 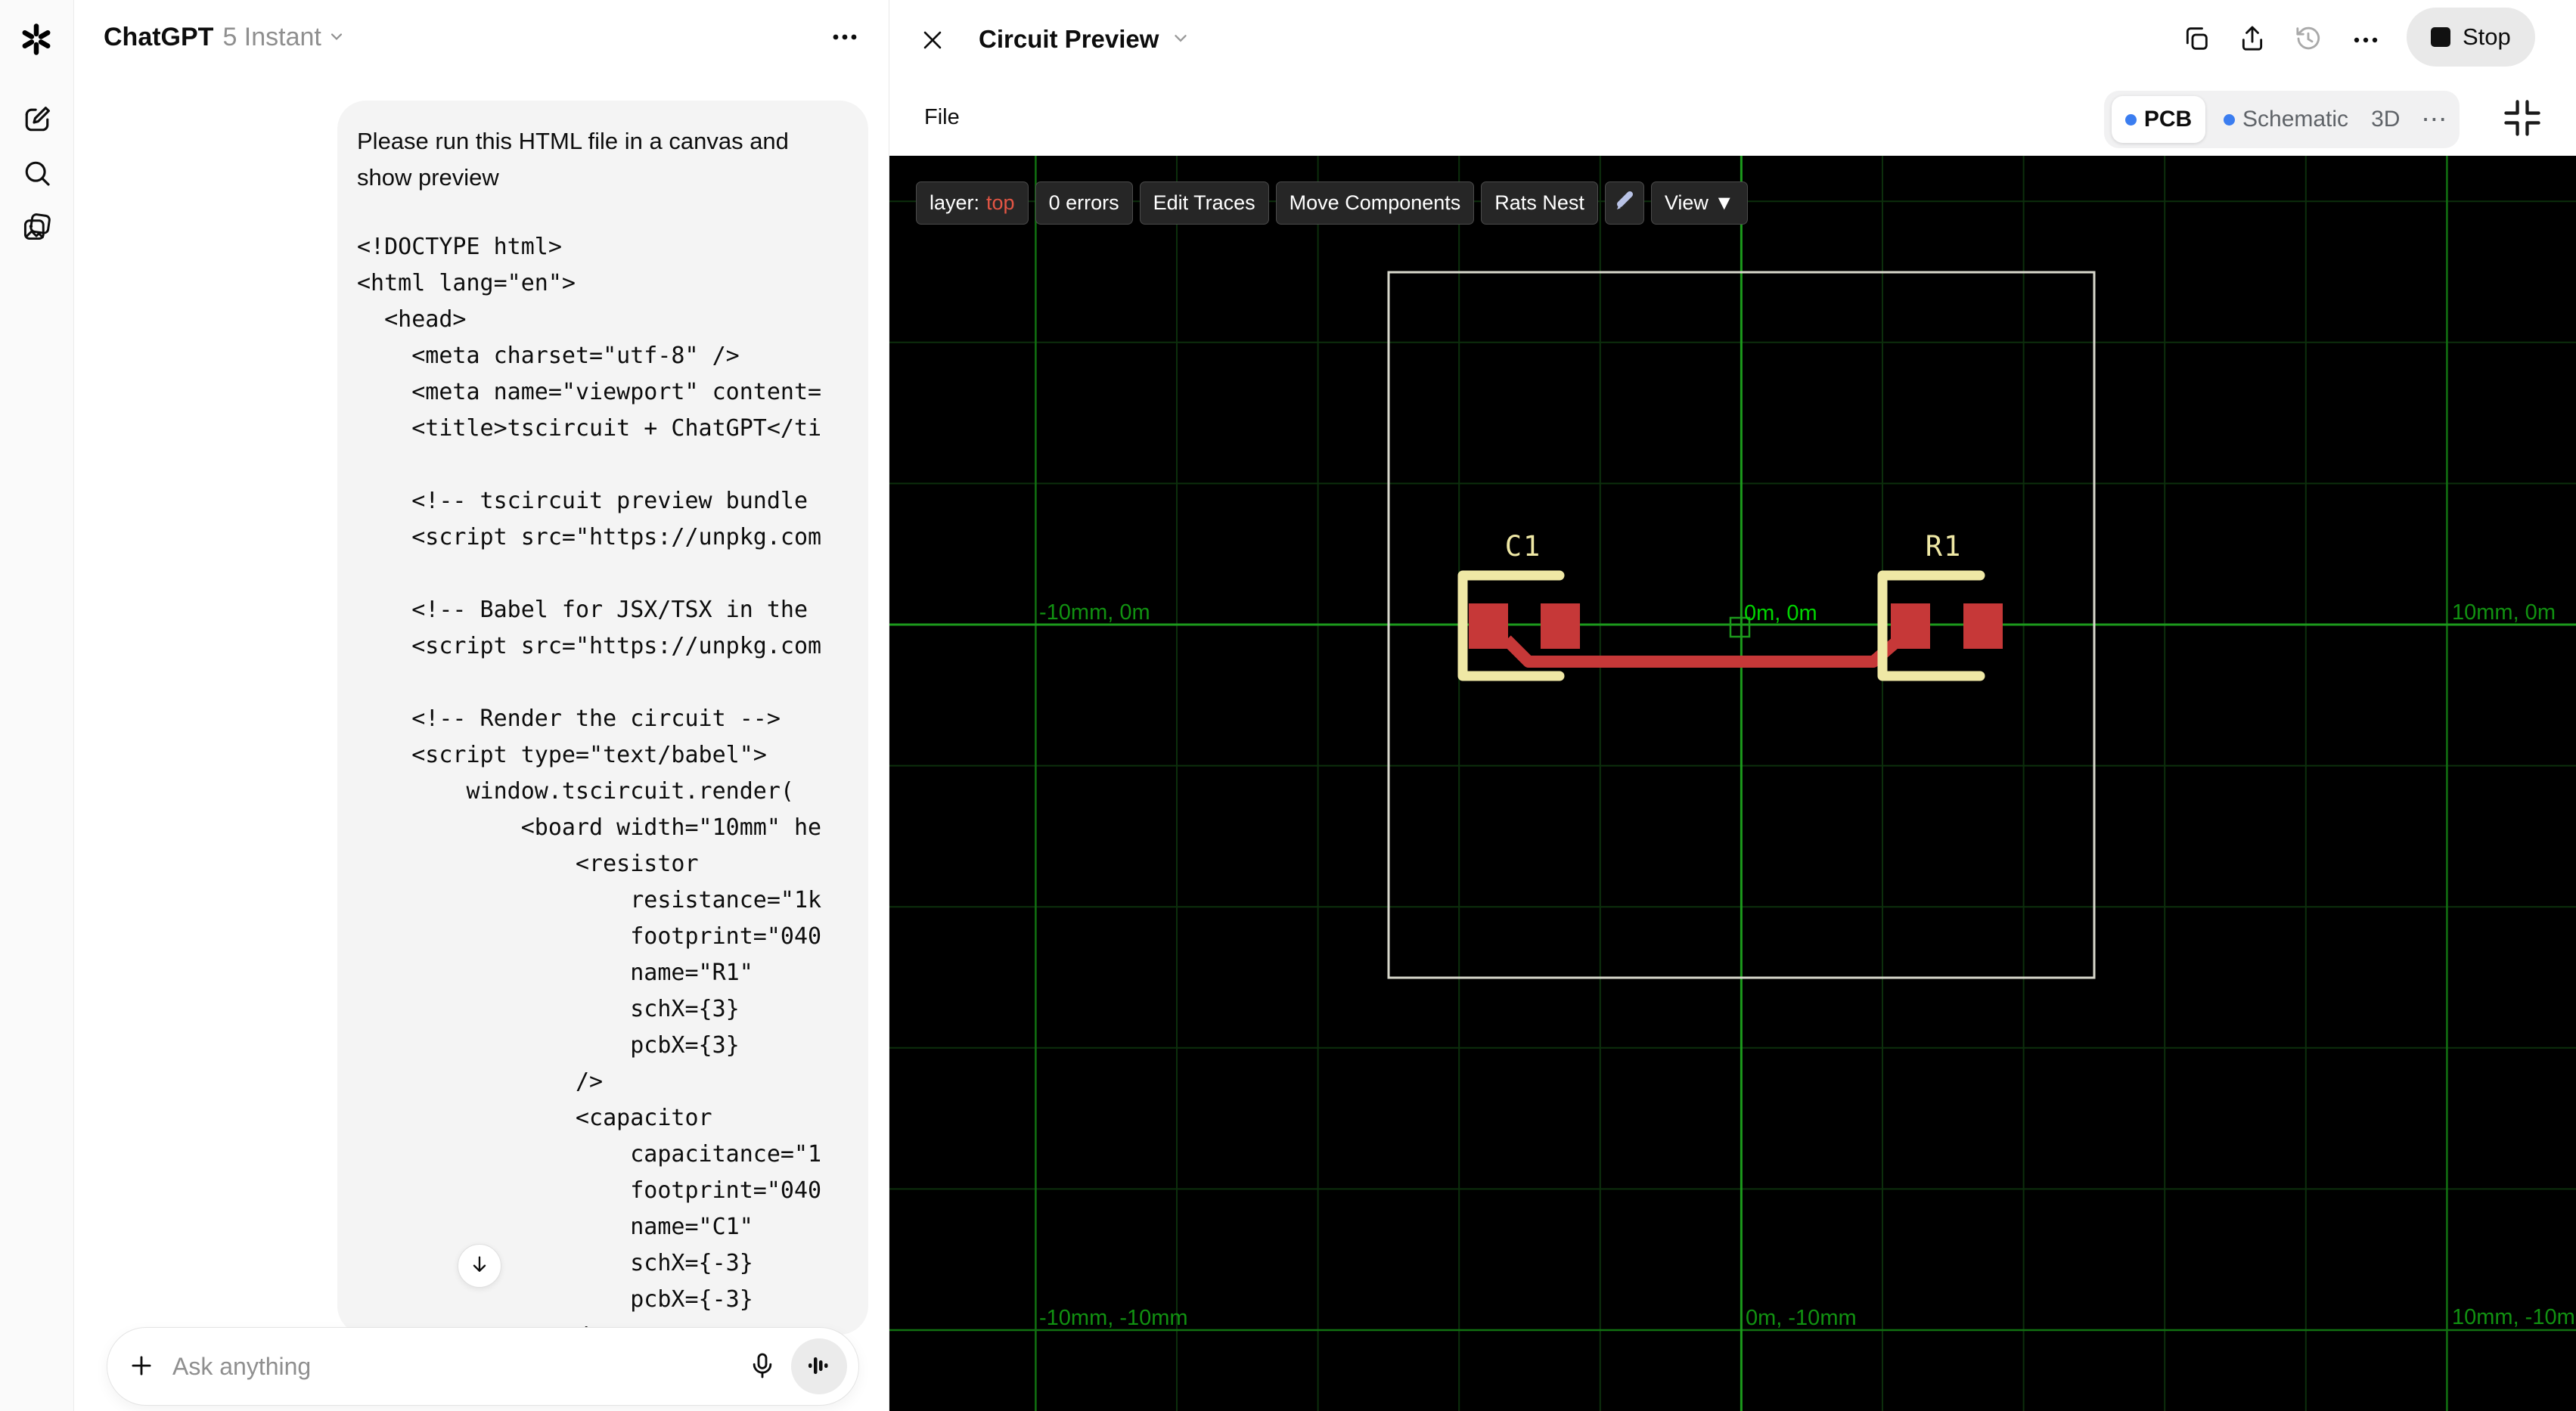 I want to click on view-menu-button: View ▼, so click(x=1699, y=203).